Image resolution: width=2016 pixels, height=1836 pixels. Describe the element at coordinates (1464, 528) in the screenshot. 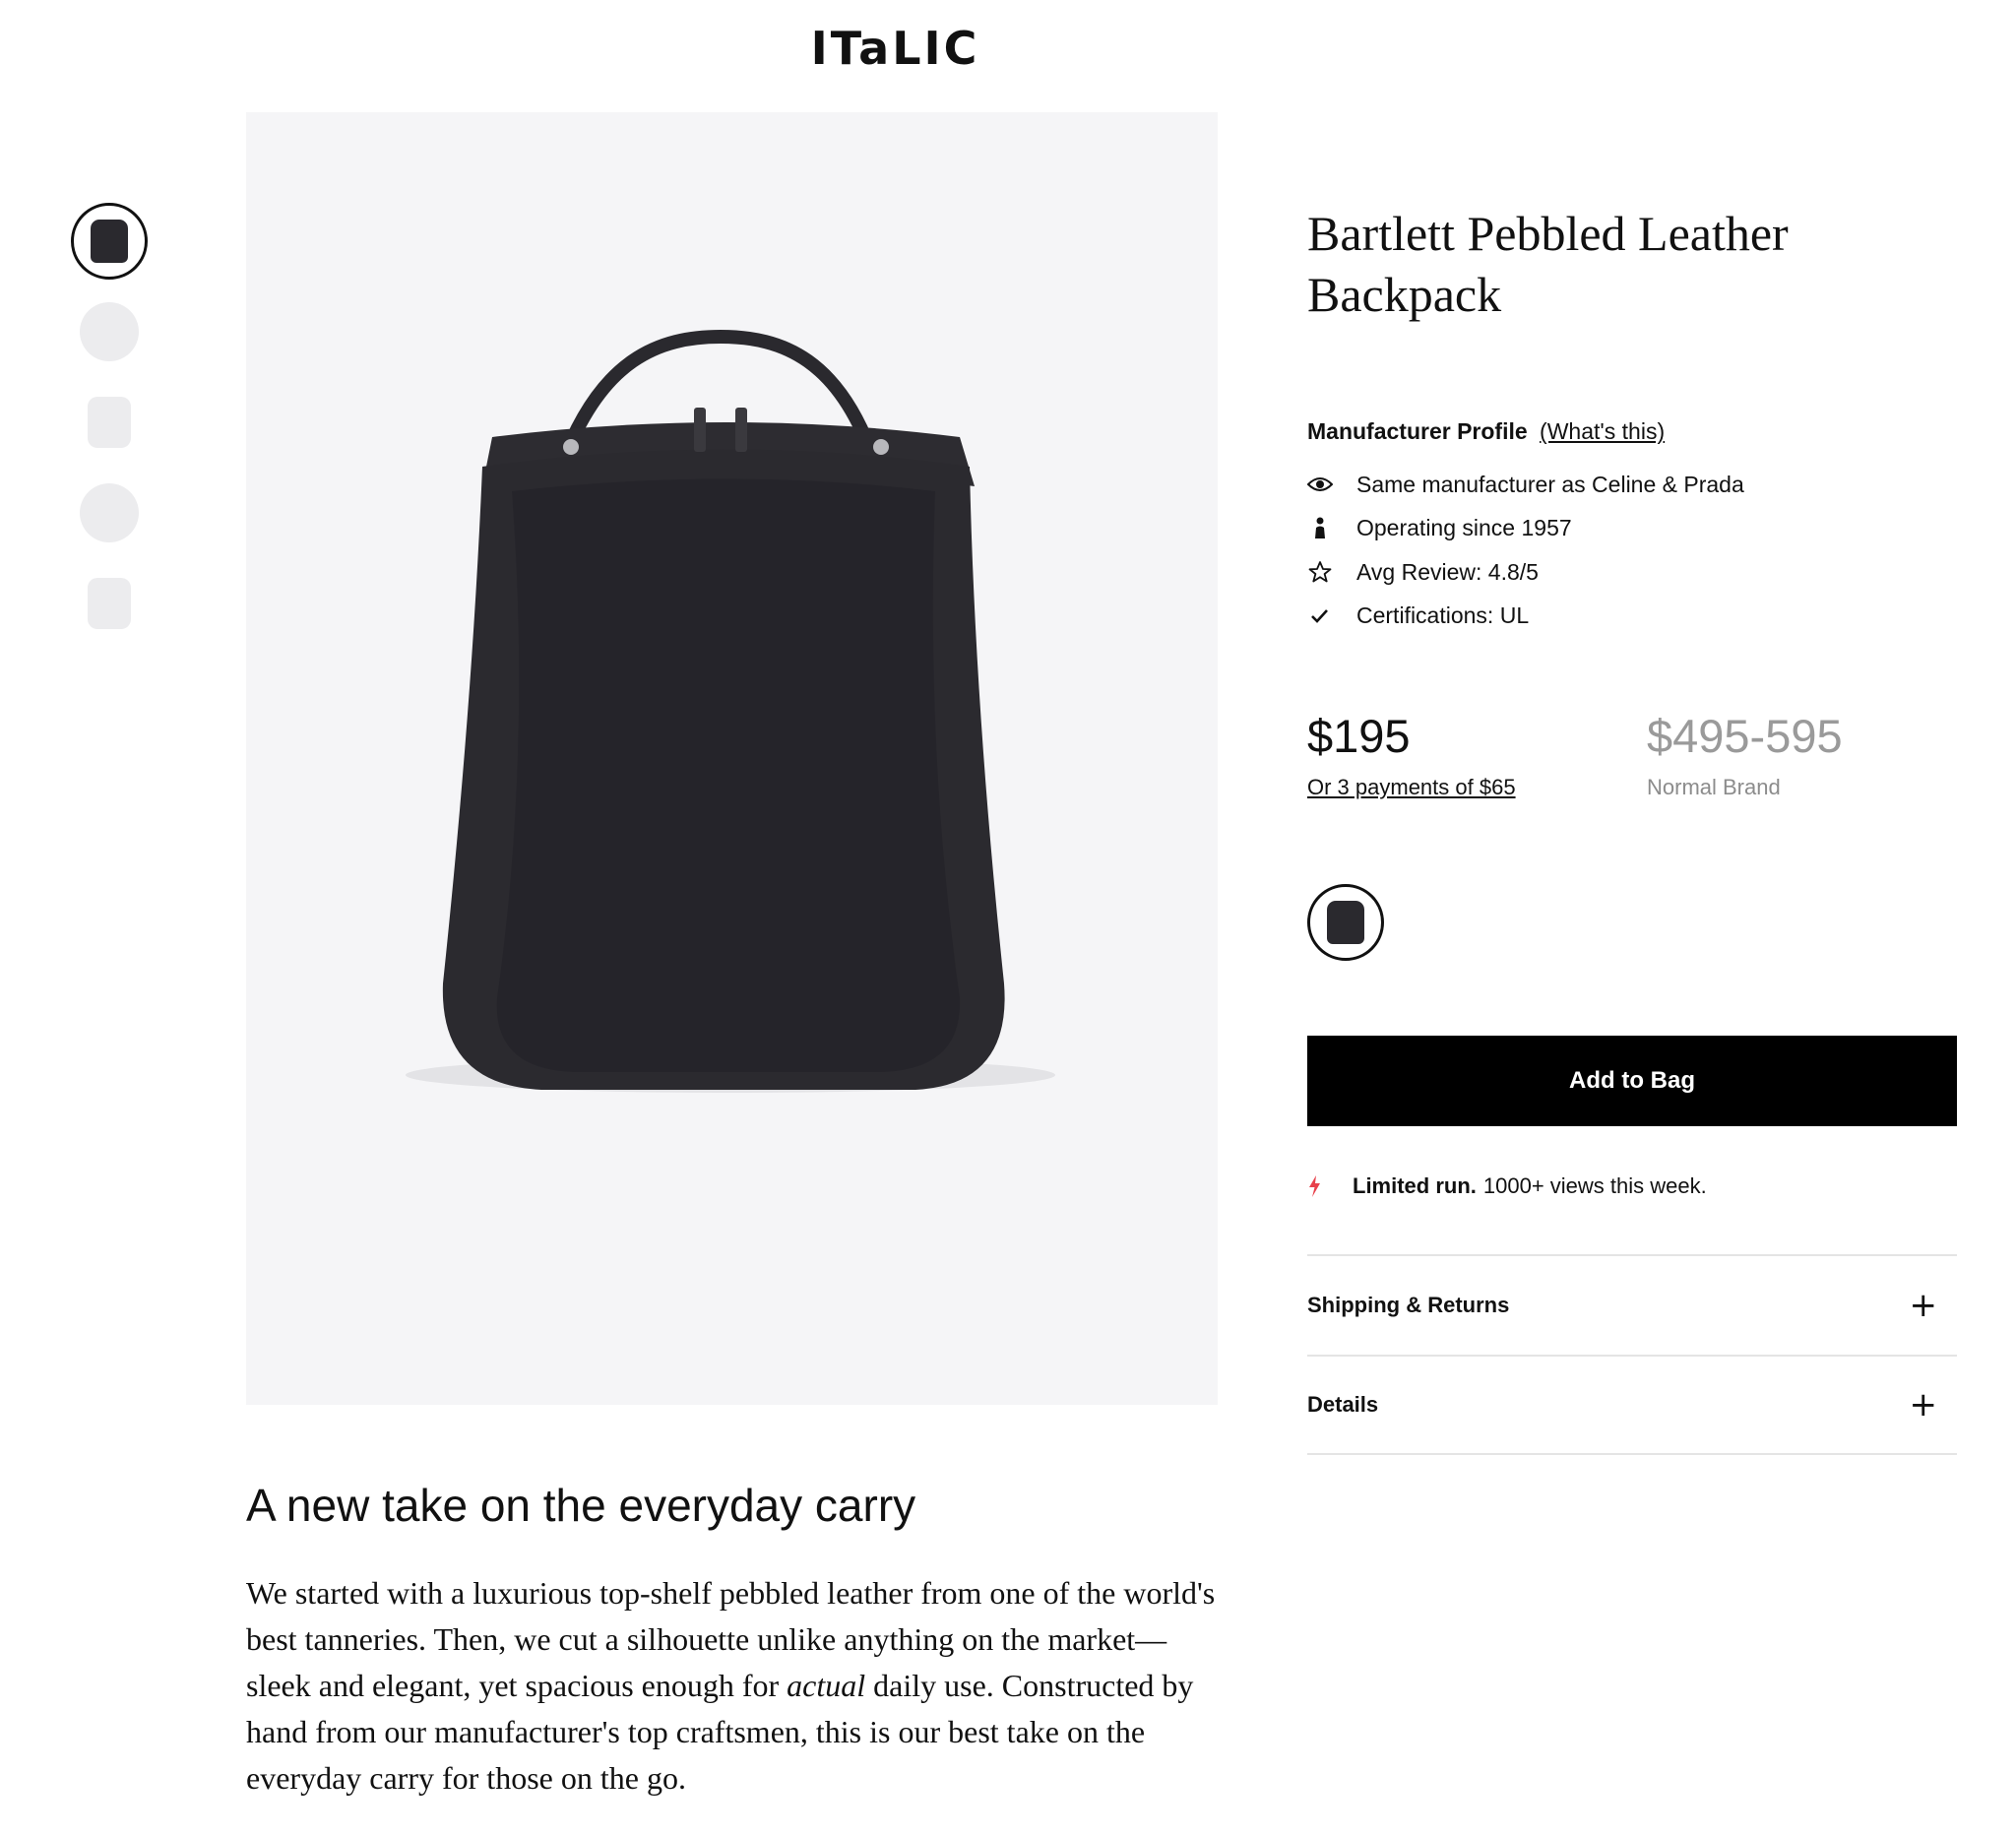

I see `feature-text: Operating since 1957` at that location.